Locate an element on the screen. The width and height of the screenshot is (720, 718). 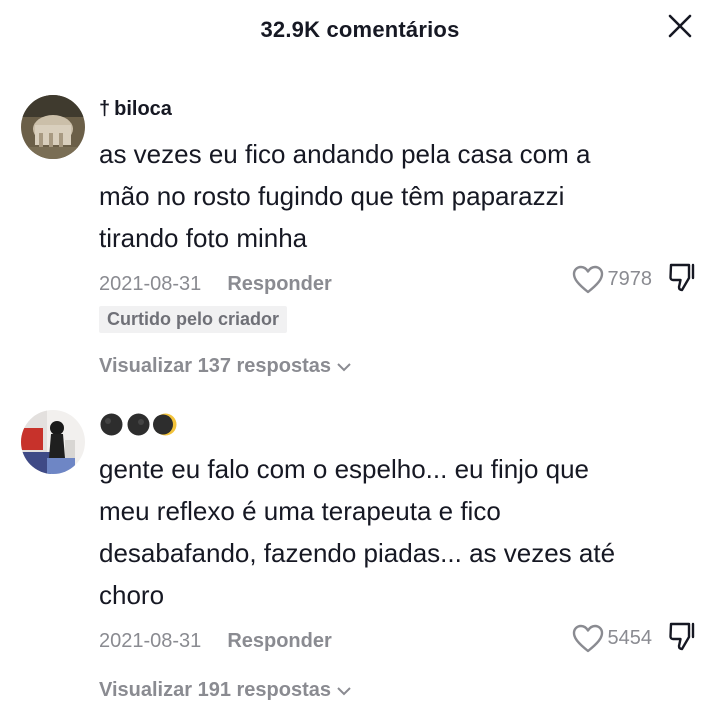
crescent-moon-icon is located at coordinates (165, 424).